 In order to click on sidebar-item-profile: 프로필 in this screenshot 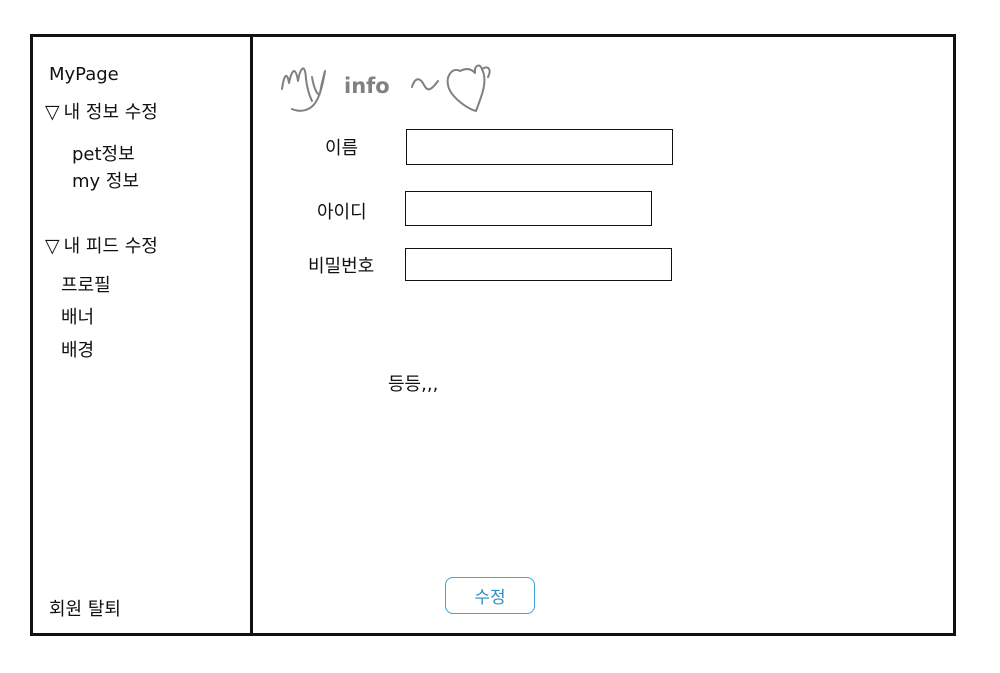, I will do `click(86, 284)`.